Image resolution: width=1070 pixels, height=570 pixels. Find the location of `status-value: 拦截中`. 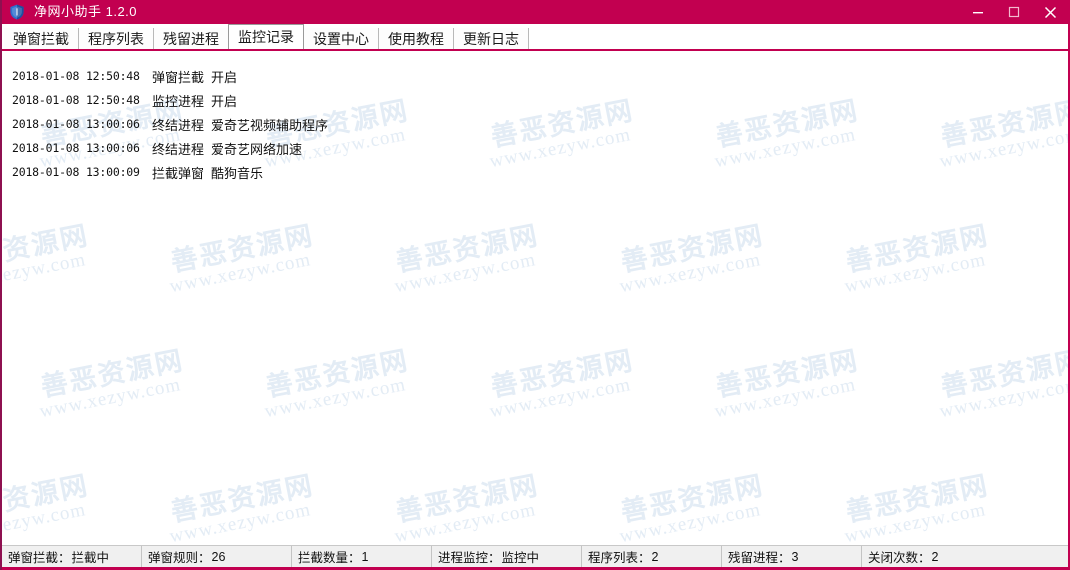

status-value: 拦截中 is located at coordinates (90, 558).